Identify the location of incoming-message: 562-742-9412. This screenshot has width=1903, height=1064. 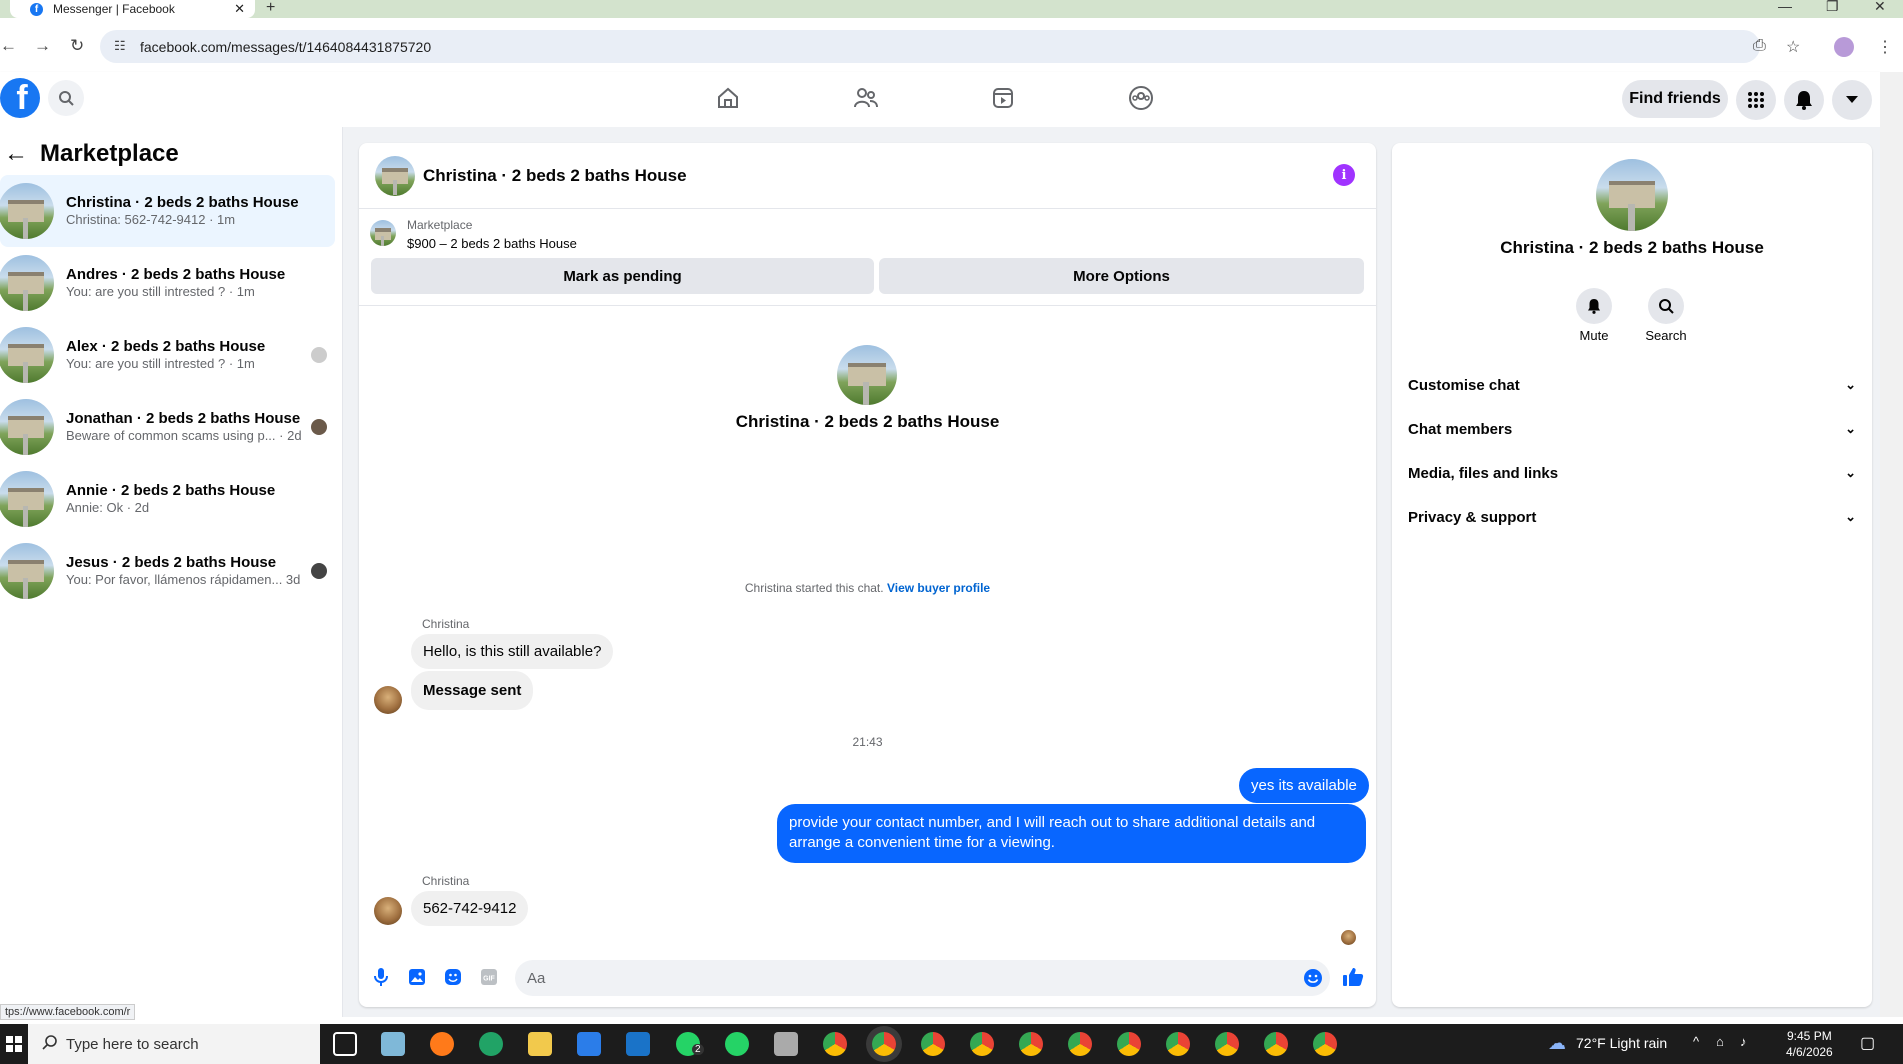
(470, 908).